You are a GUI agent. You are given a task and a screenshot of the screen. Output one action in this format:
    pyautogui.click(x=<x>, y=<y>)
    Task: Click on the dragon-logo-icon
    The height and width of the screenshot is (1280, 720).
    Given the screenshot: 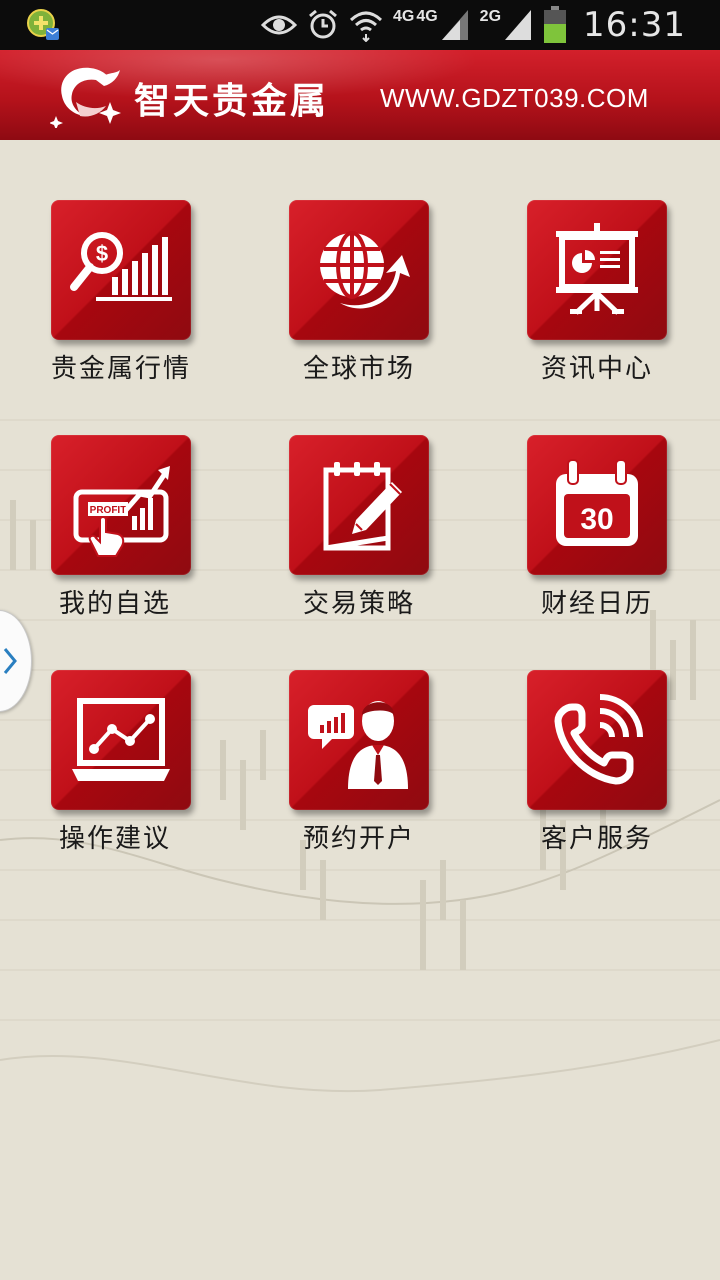 What is the action you would take?
    pyautogui.click(x=89, y=96)
    